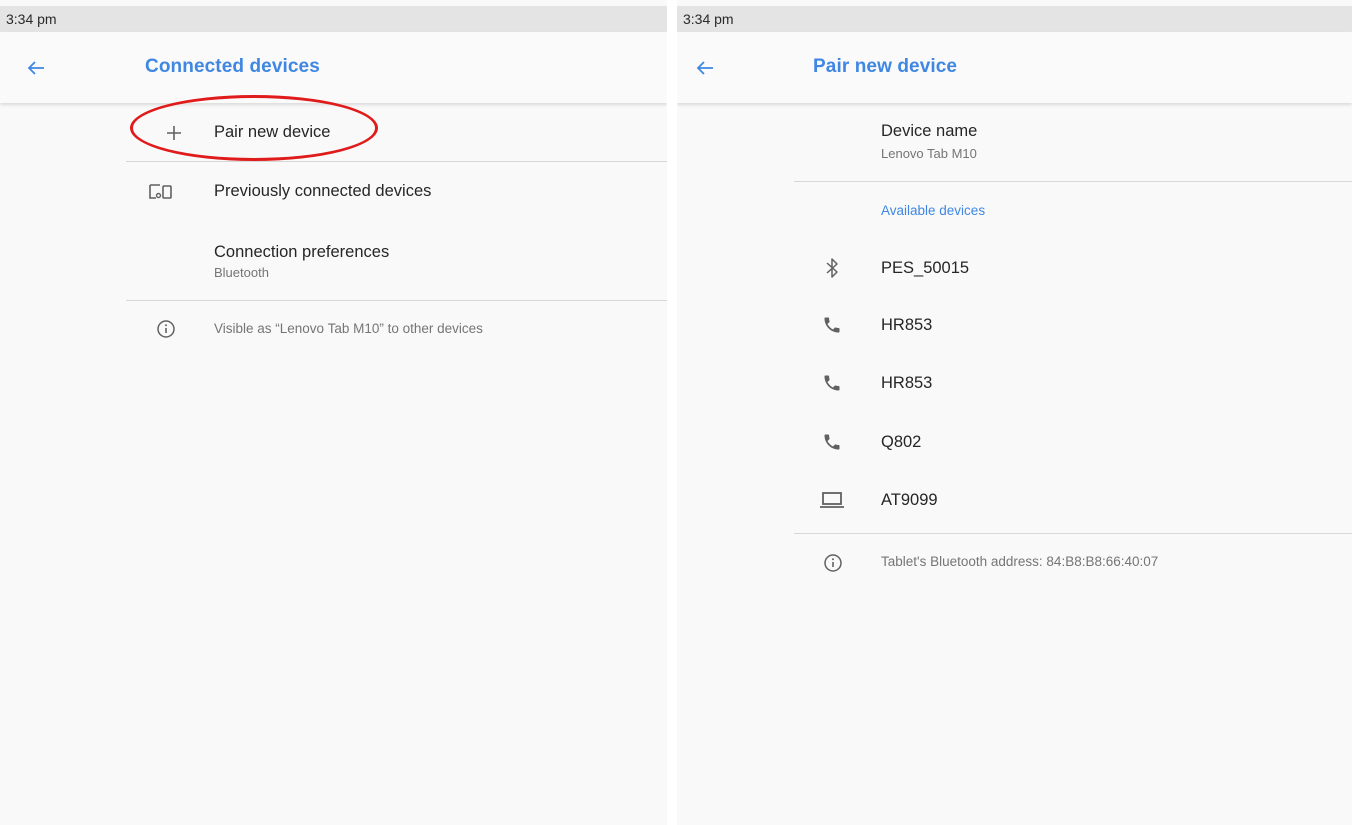 This screenshot has width=1352, height=825. Describe the element at coordinates (1073, 142) in the screenshot. I see `device-name-item: Device name Lenovo Tab M10` at that location.